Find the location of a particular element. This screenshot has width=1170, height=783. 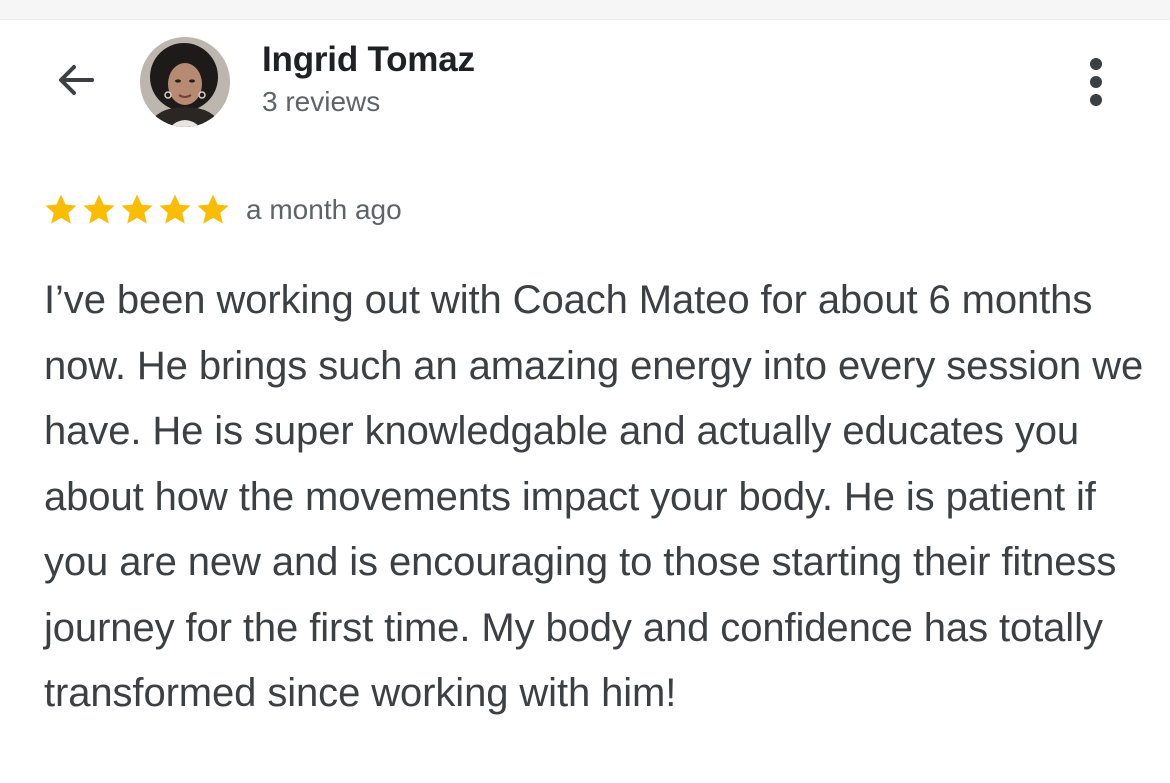

avatar-photo is located at coordinates (185, 82).